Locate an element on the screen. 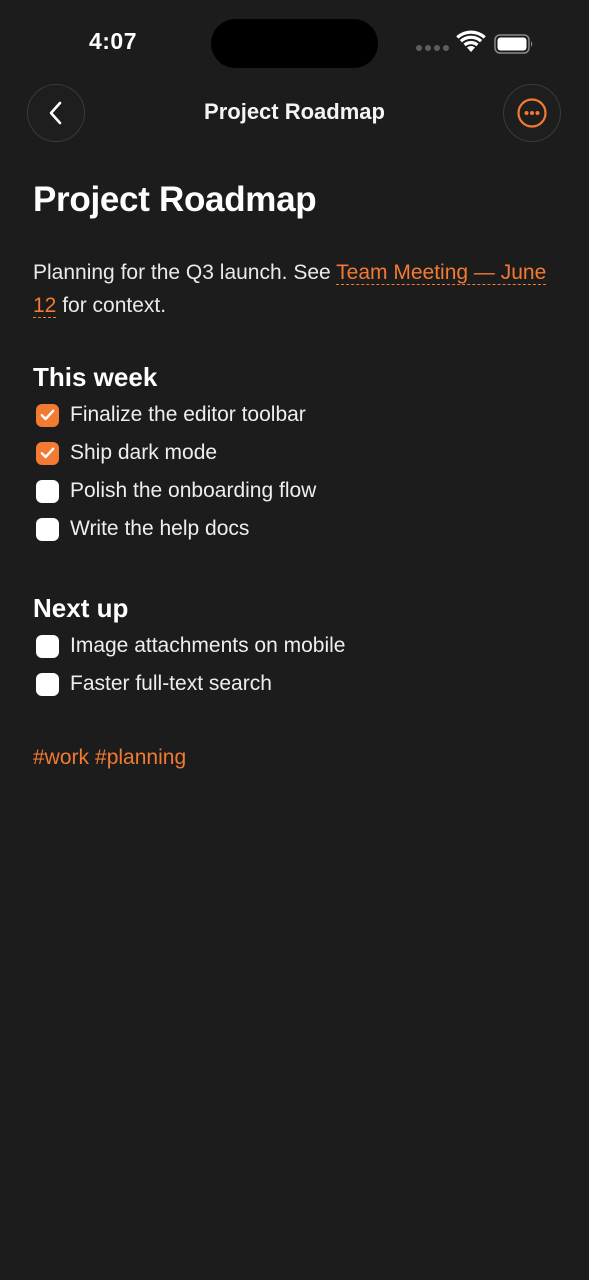 The height and width of the screenshot is (1280, 589). chevron-left-icon is located at coordinates (55, 113).